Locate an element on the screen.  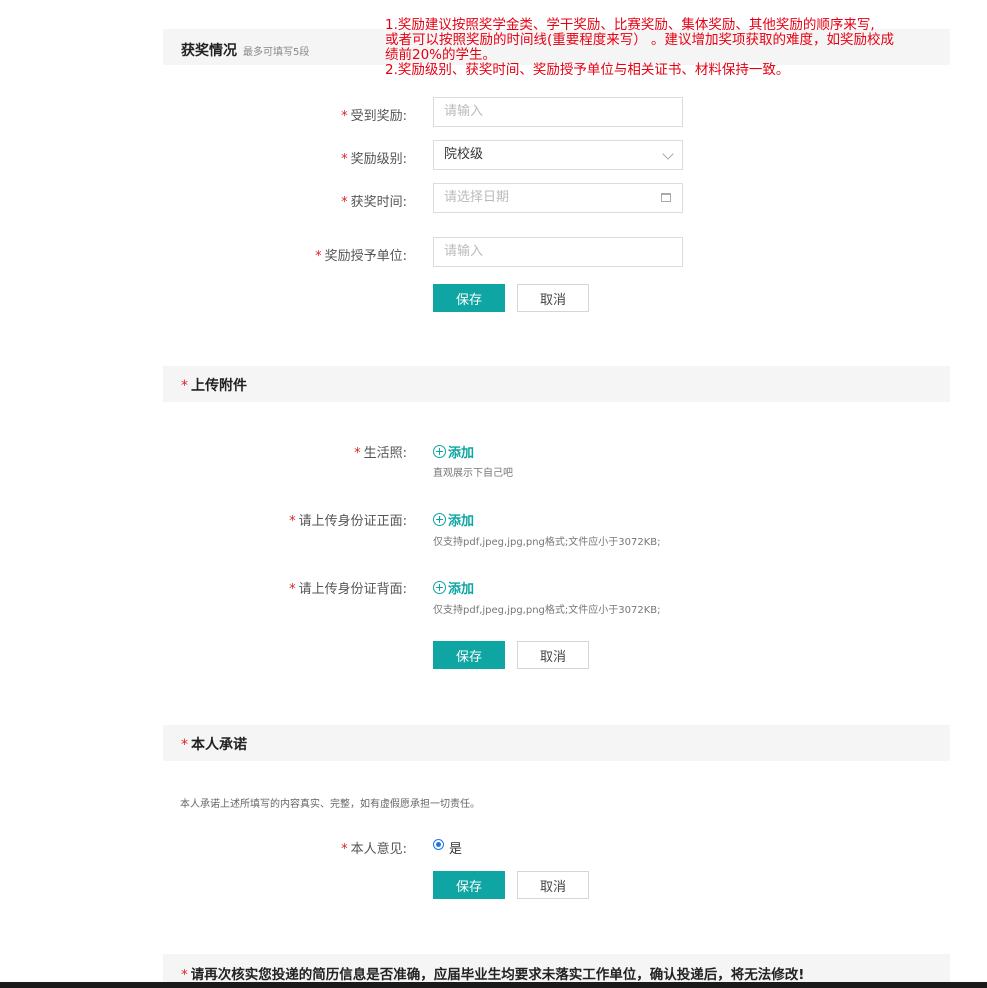
award-level-select: 院校级 is located at coordinates (558, 155).